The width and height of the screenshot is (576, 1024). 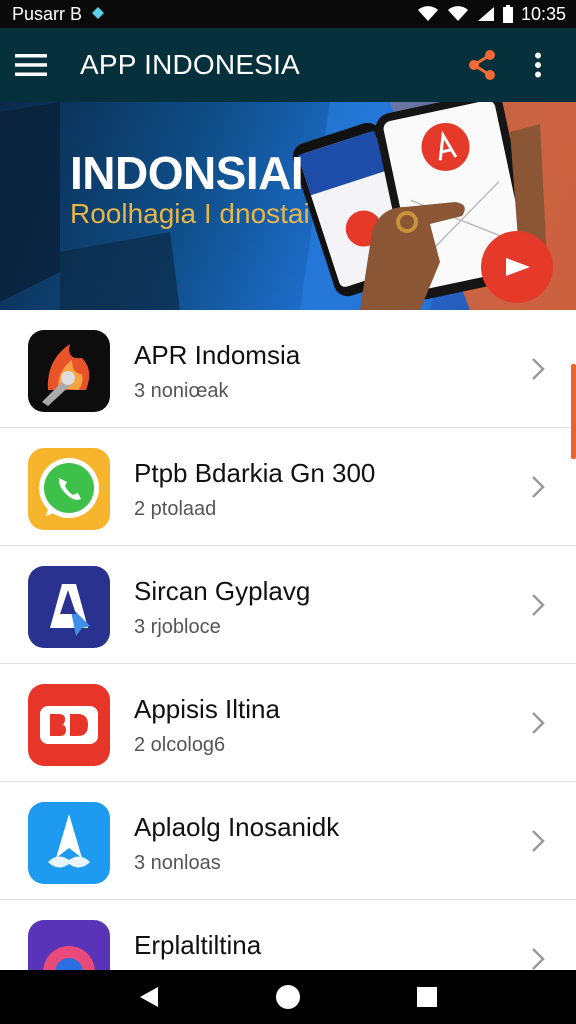 What do you see at coordinates (181, 391) in the screenshot?
I see `app-subtitle: 3 noniœak` at bounding box center [181, 391].